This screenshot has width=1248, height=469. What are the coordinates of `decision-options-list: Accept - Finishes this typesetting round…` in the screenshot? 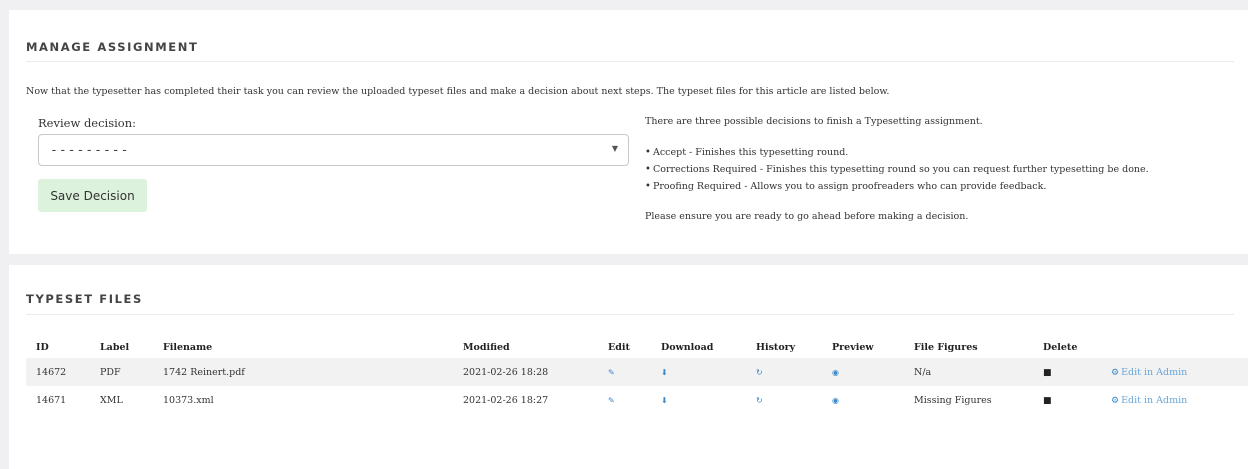 It's located at (897, 169).